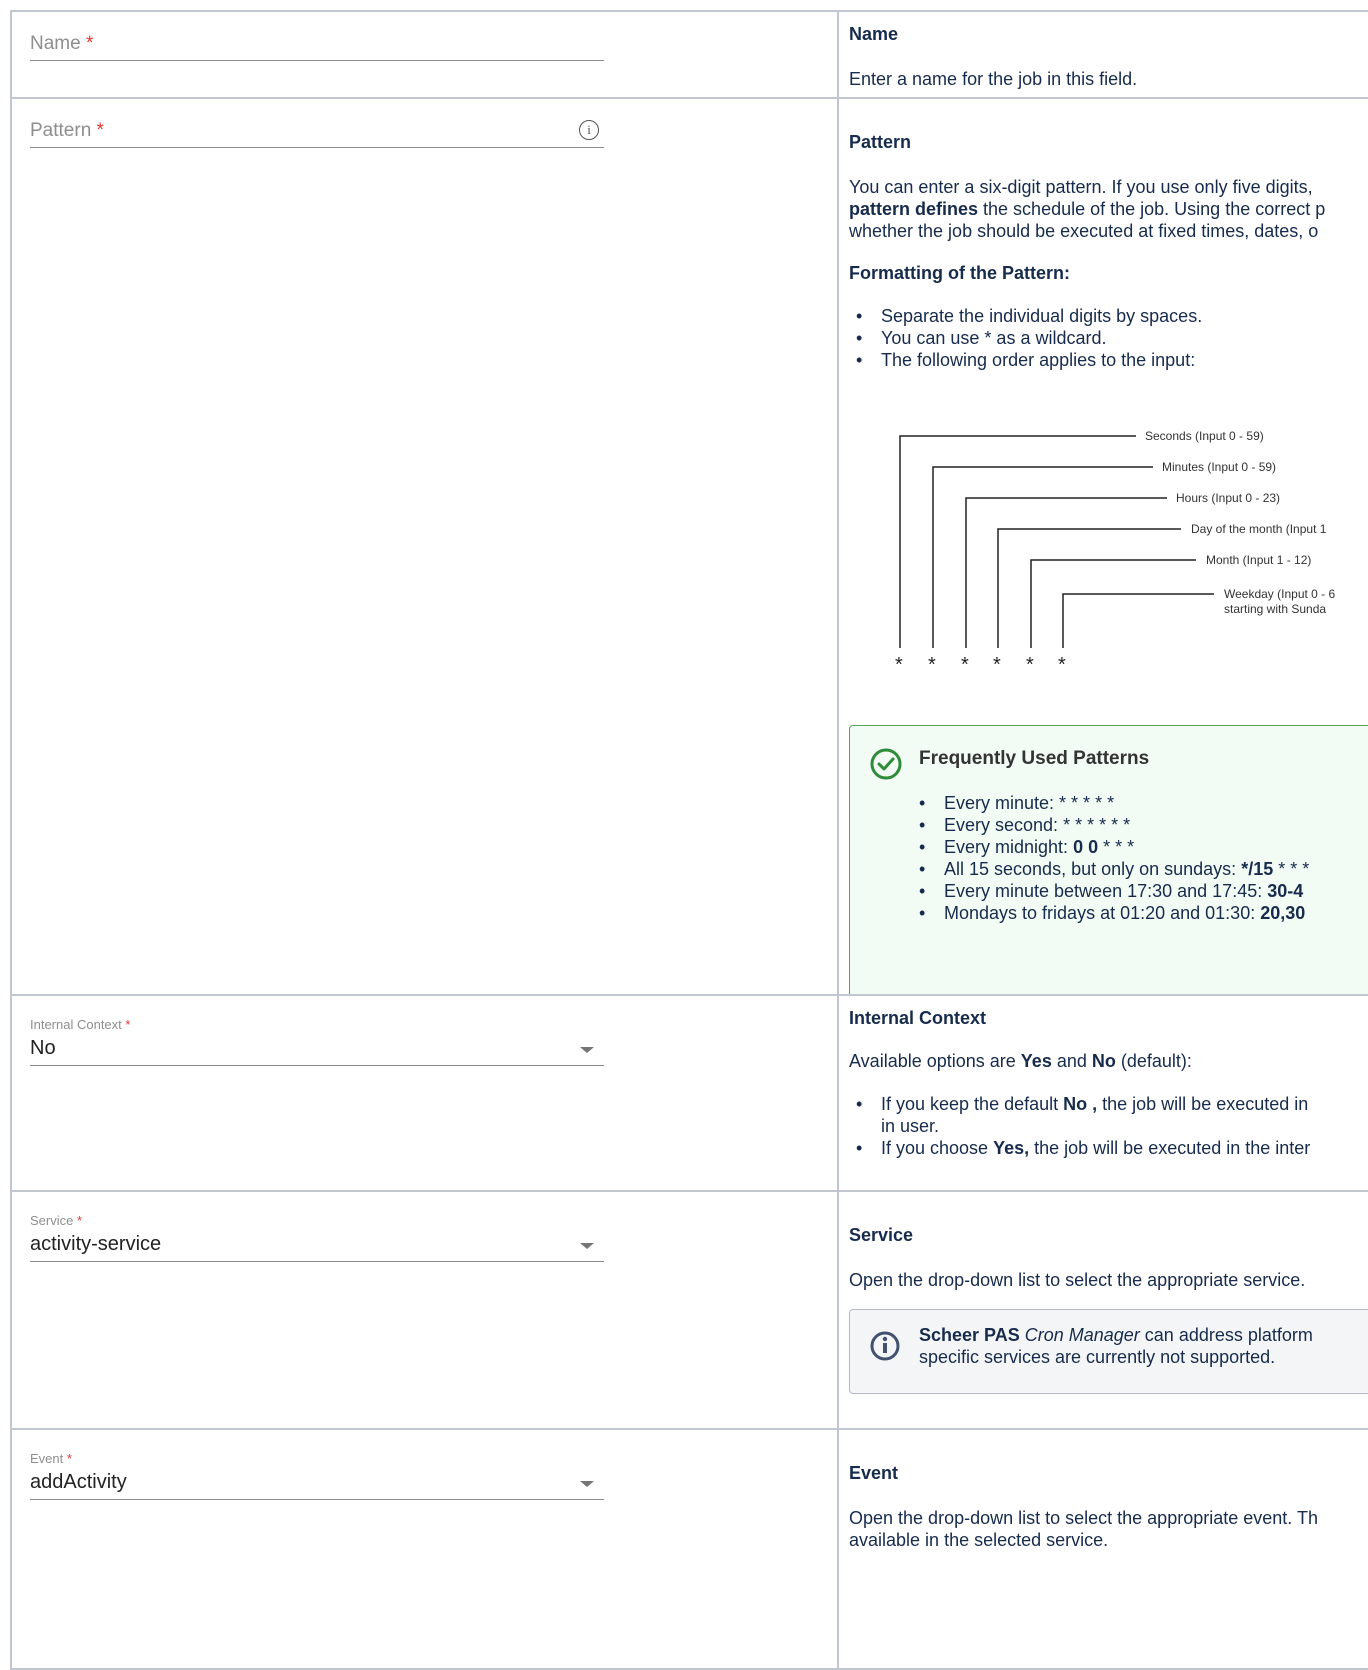 The height and width of the screenshot is (1670, 1368). I want to click on internal-context-field-cell: Internal Context * No, so click(424, 1093).